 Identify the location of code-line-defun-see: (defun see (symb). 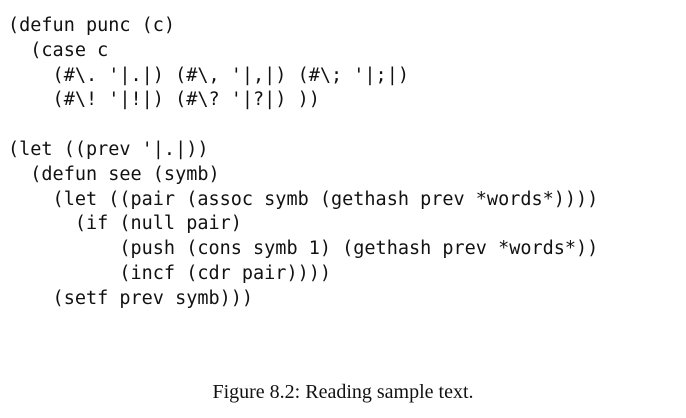
(114, 174).